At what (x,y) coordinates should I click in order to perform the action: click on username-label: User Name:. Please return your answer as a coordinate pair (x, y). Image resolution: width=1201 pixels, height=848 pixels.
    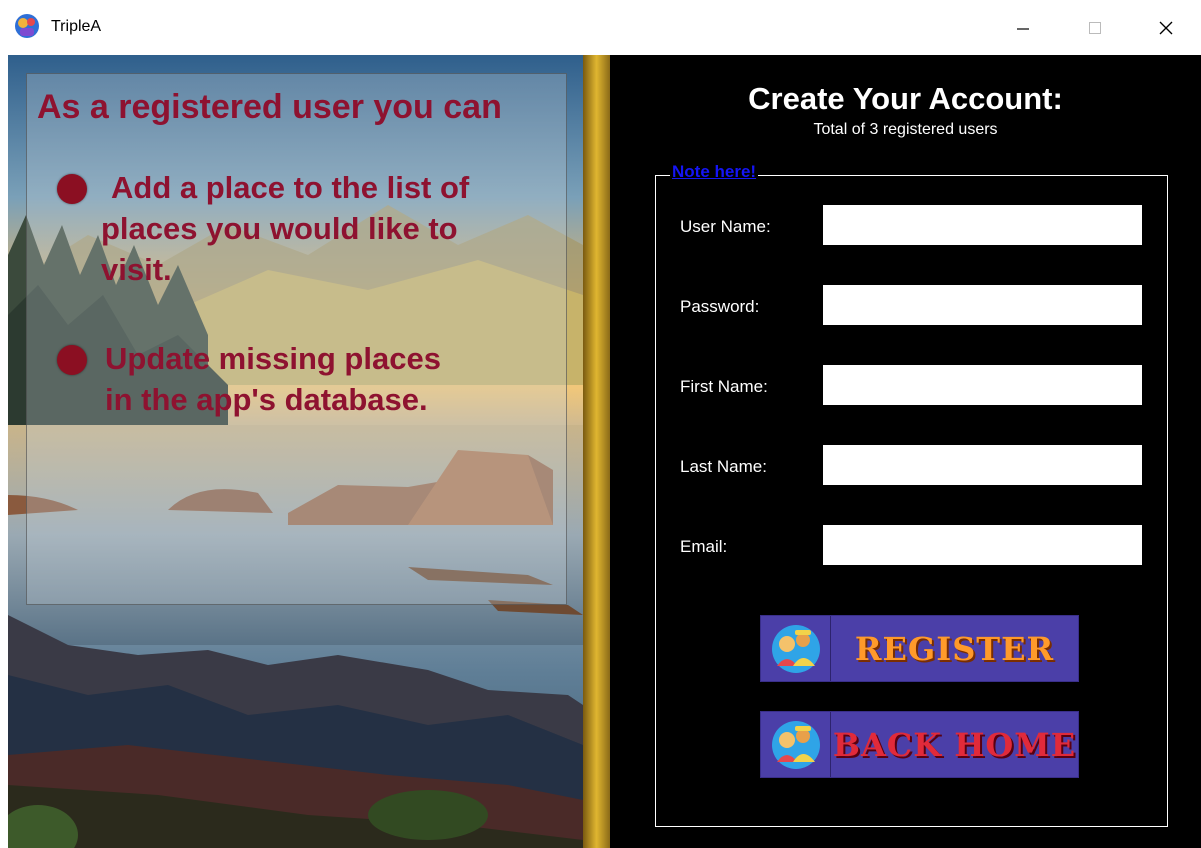
    Looking at the image, I should click on (725, 226).